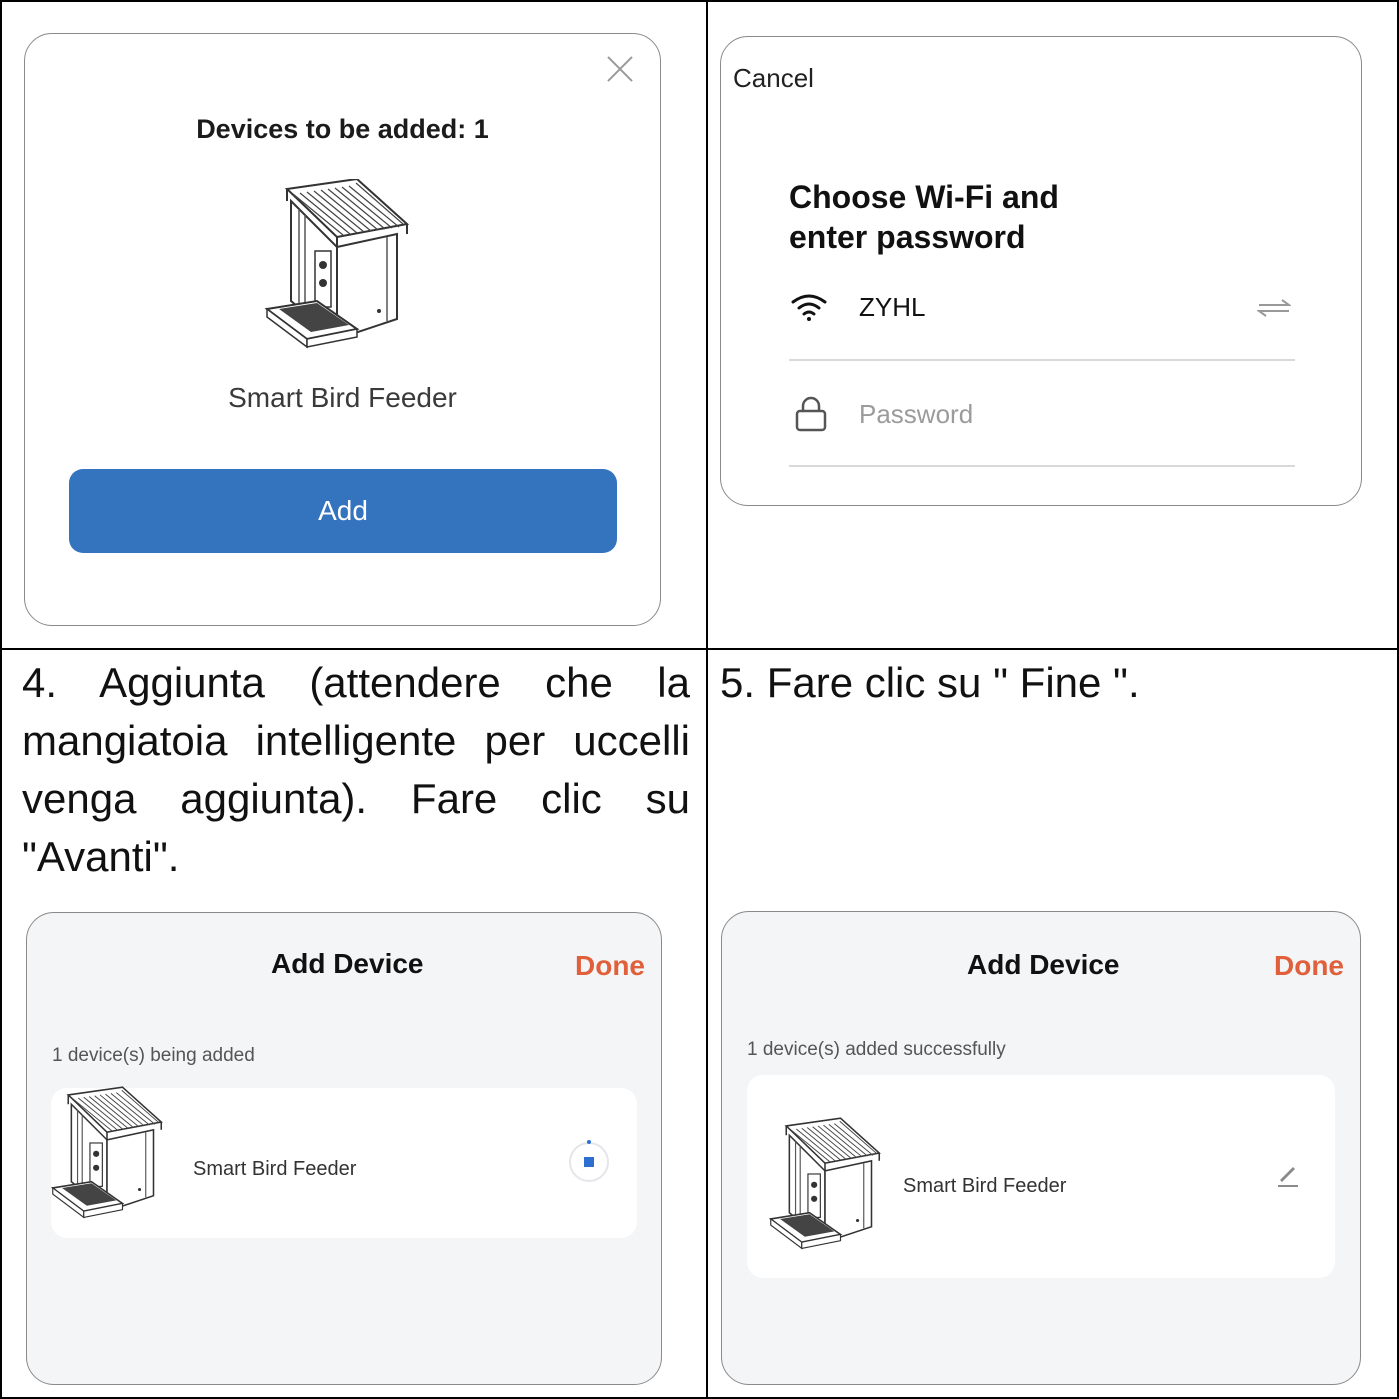 Image resolution: width=1399 pixels, height=1399 pixels. What do you see at coordinates (811, 414) in the screenshot?
I see `lock-icon` at bounding box center [811, 414].